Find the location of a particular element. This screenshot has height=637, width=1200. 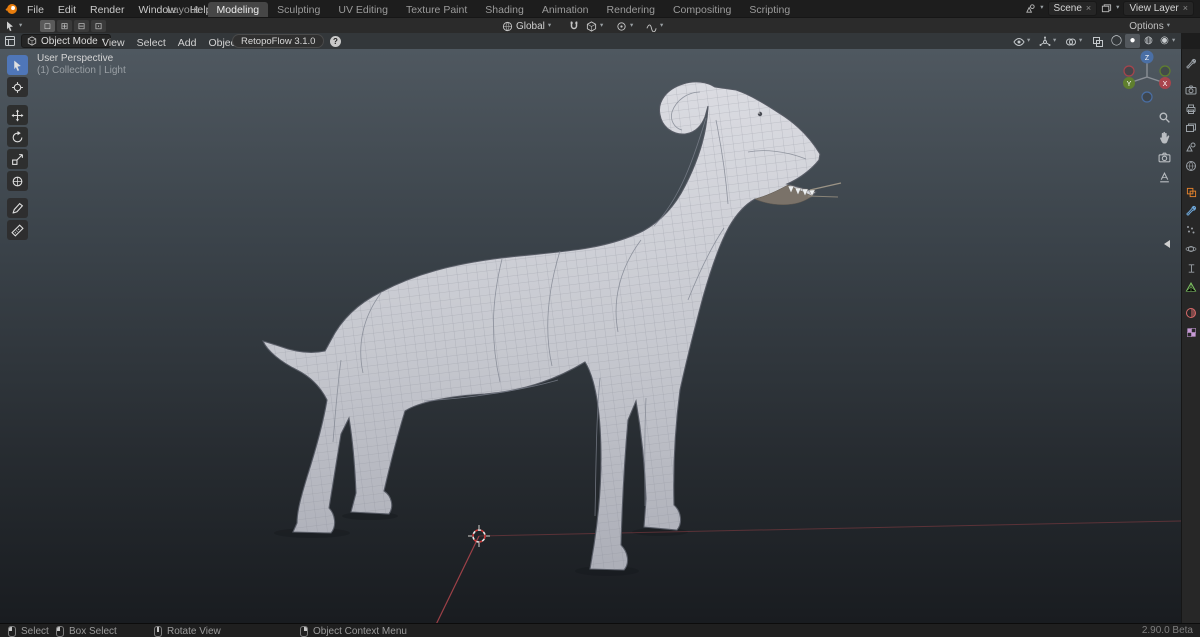

overlays-toggle is located at coordinates (1070, 41).